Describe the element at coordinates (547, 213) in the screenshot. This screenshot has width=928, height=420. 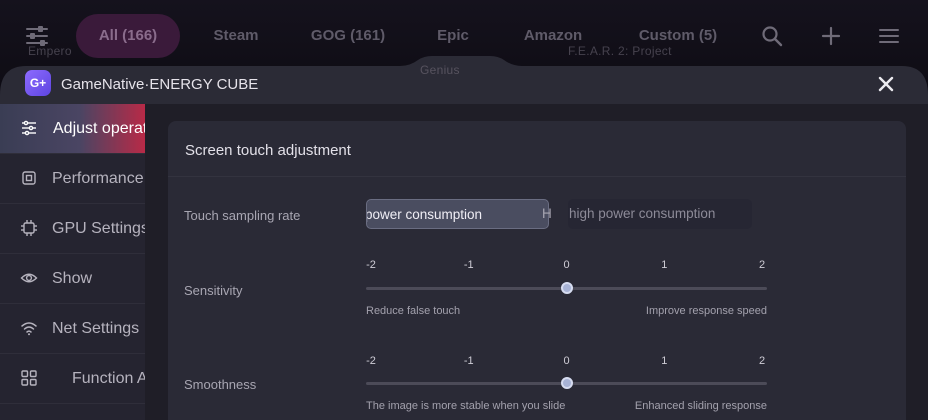
I see `peek-option-text: H` at that location.